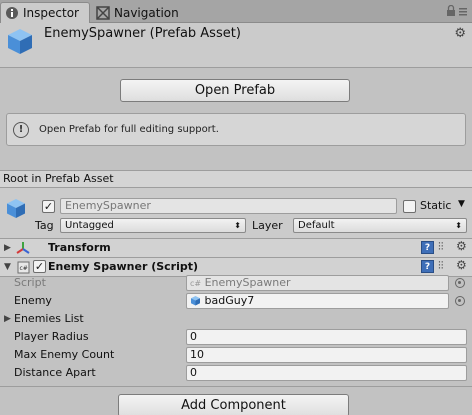  I want to click on distance-apart-field: 0, so click(326, 373).